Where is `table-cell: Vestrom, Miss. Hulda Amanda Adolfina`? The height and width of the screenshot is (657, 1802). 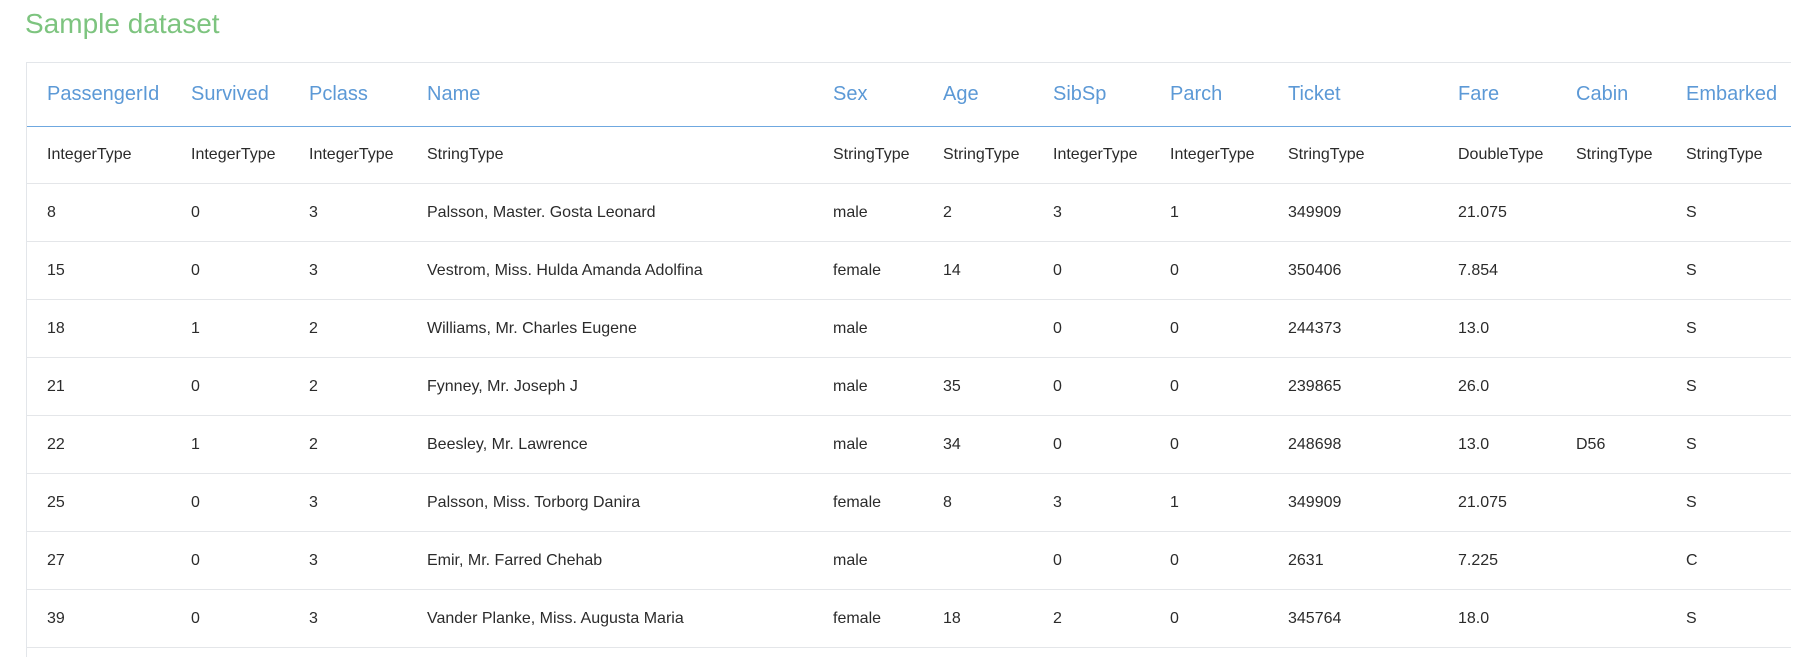
table-cell: Vestrom, Miss. Hulda Amanda Adolfina is located at coordinates (610, 270).